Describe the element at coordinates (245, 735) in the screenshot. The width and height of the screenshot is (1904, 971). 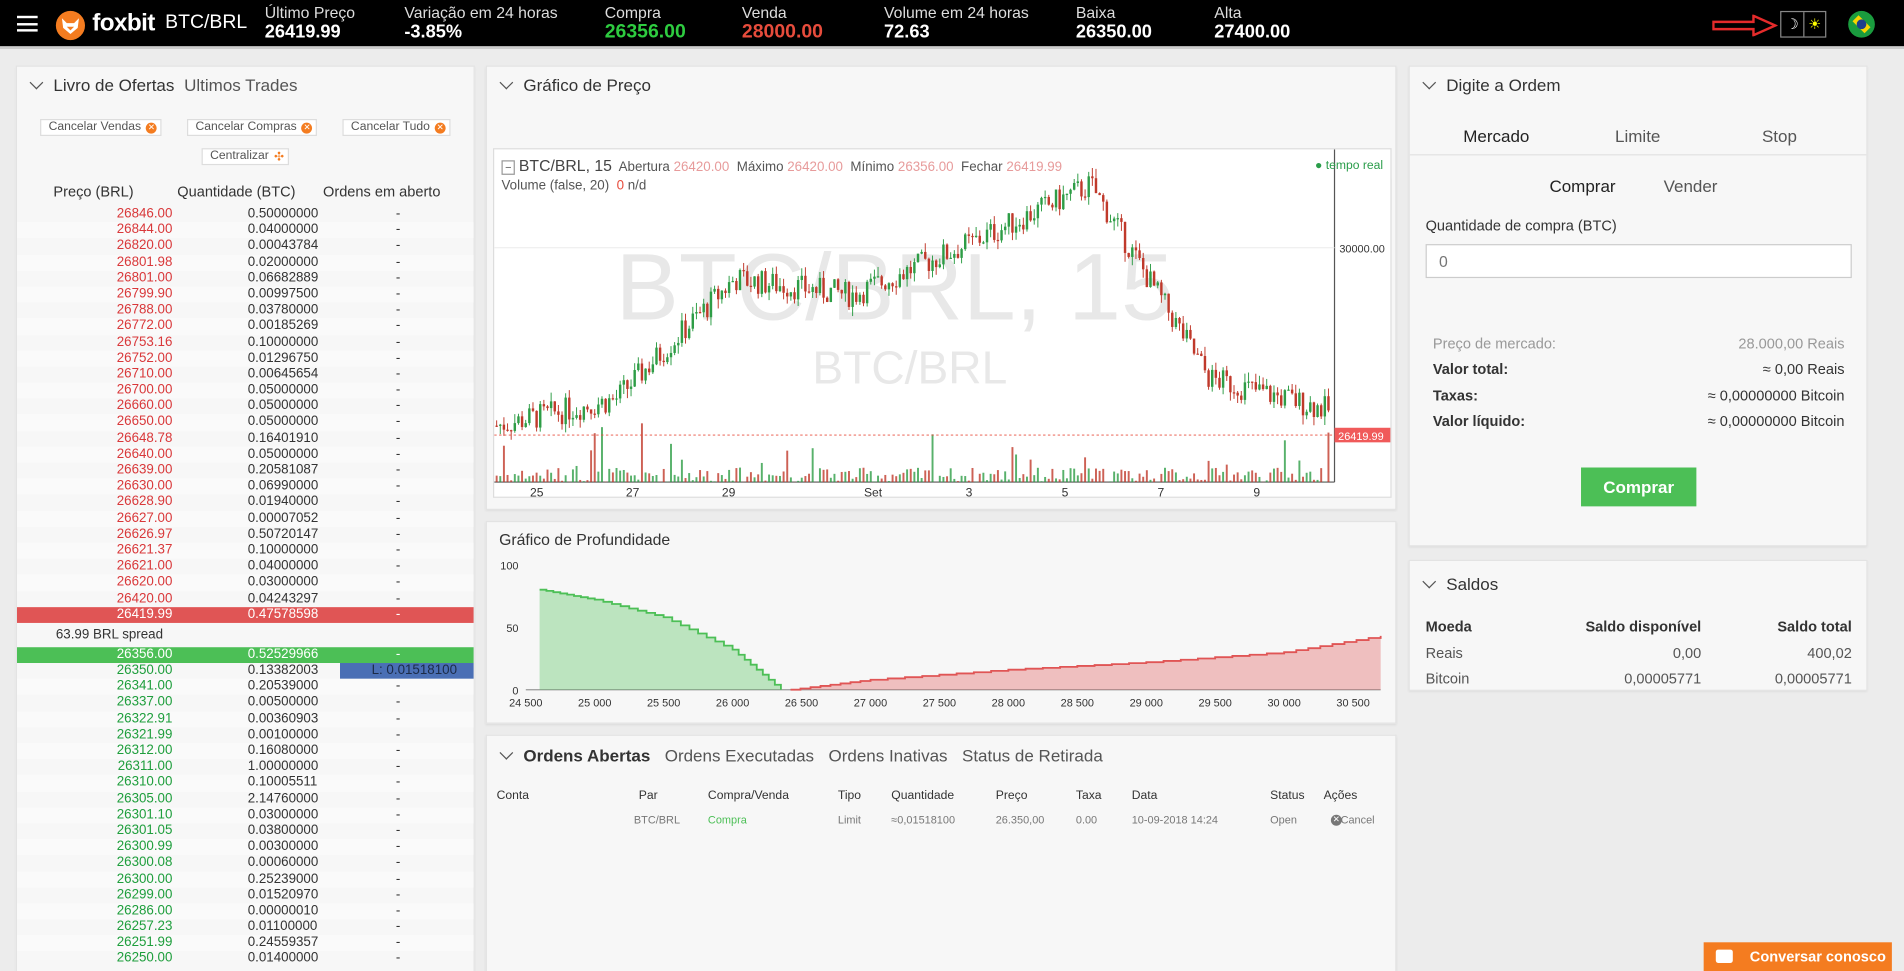
I see `orderbook-row: 26321.99 0.00100000 -` at that location.